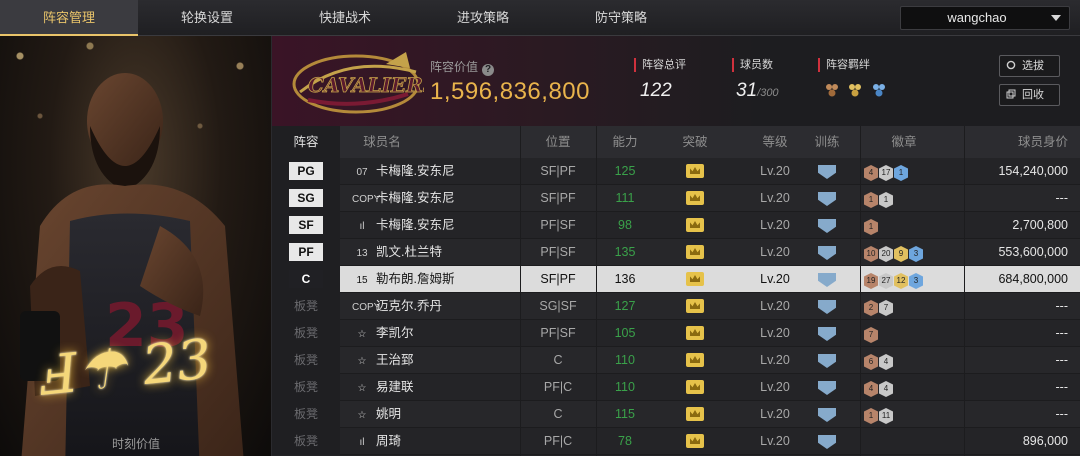  I want to click on badge-icon: 9, so click(901, 254).